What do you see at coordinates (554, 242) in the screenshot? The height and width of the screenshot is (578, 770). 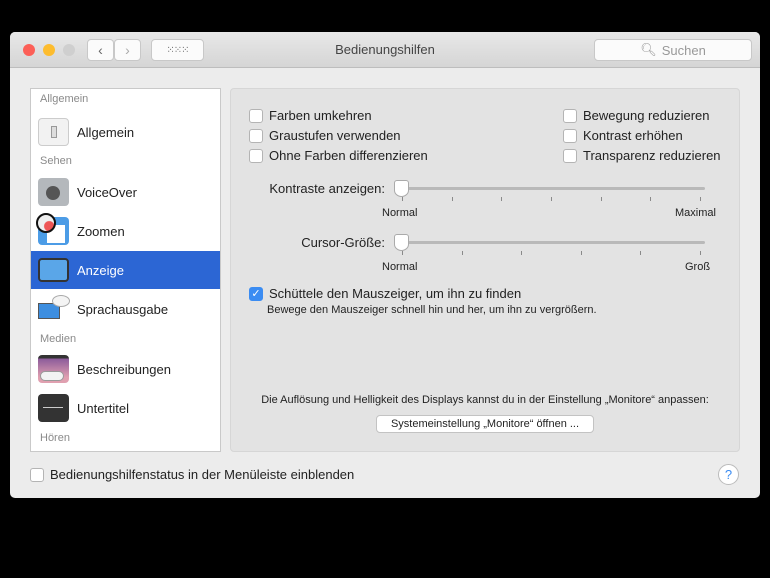 I see `cursor-size-slider` at bounding box center [554, 242].